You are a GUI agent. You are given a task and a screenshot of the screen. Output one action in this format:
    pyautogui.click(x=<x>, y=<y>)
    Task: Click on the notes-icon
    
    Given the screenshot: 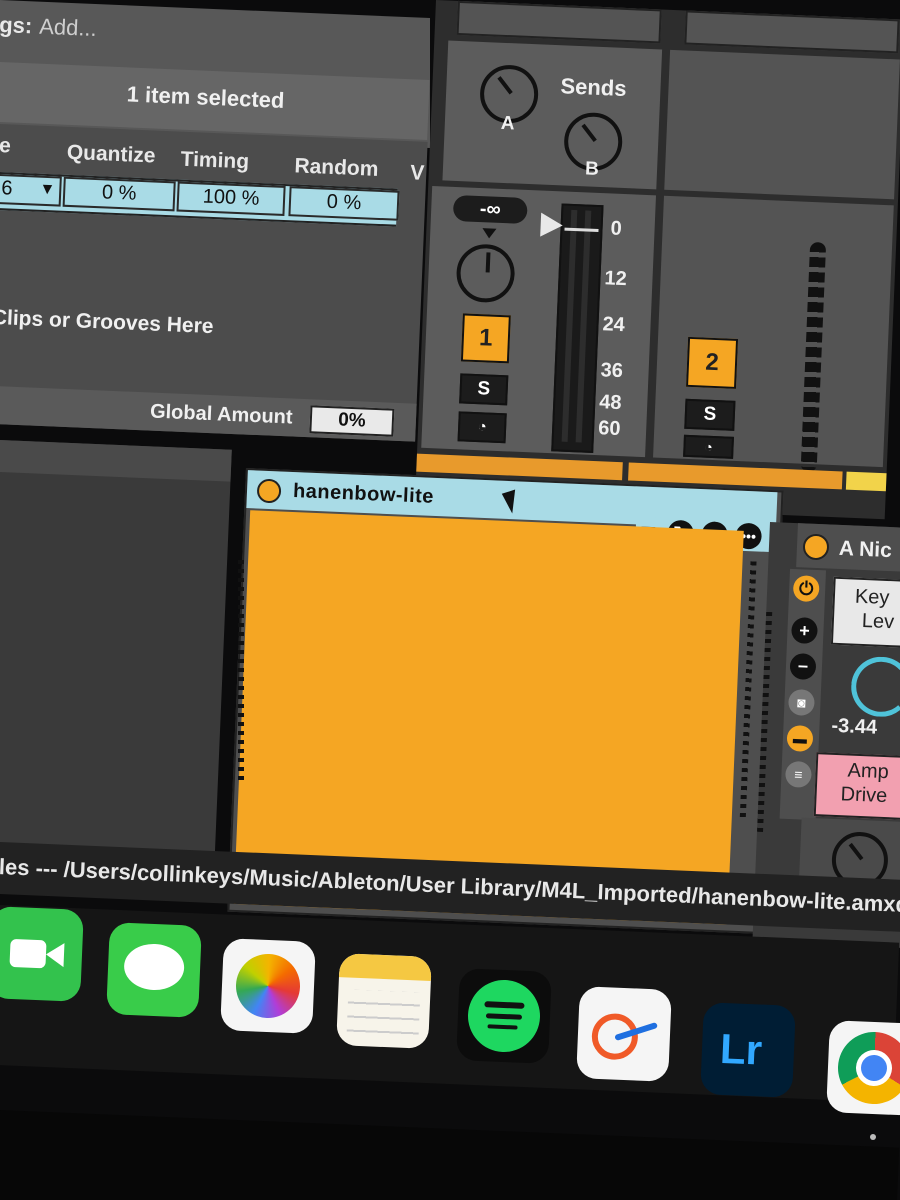 What is the action you would take?
    pyautogui.click(x=384, y=1001)
    